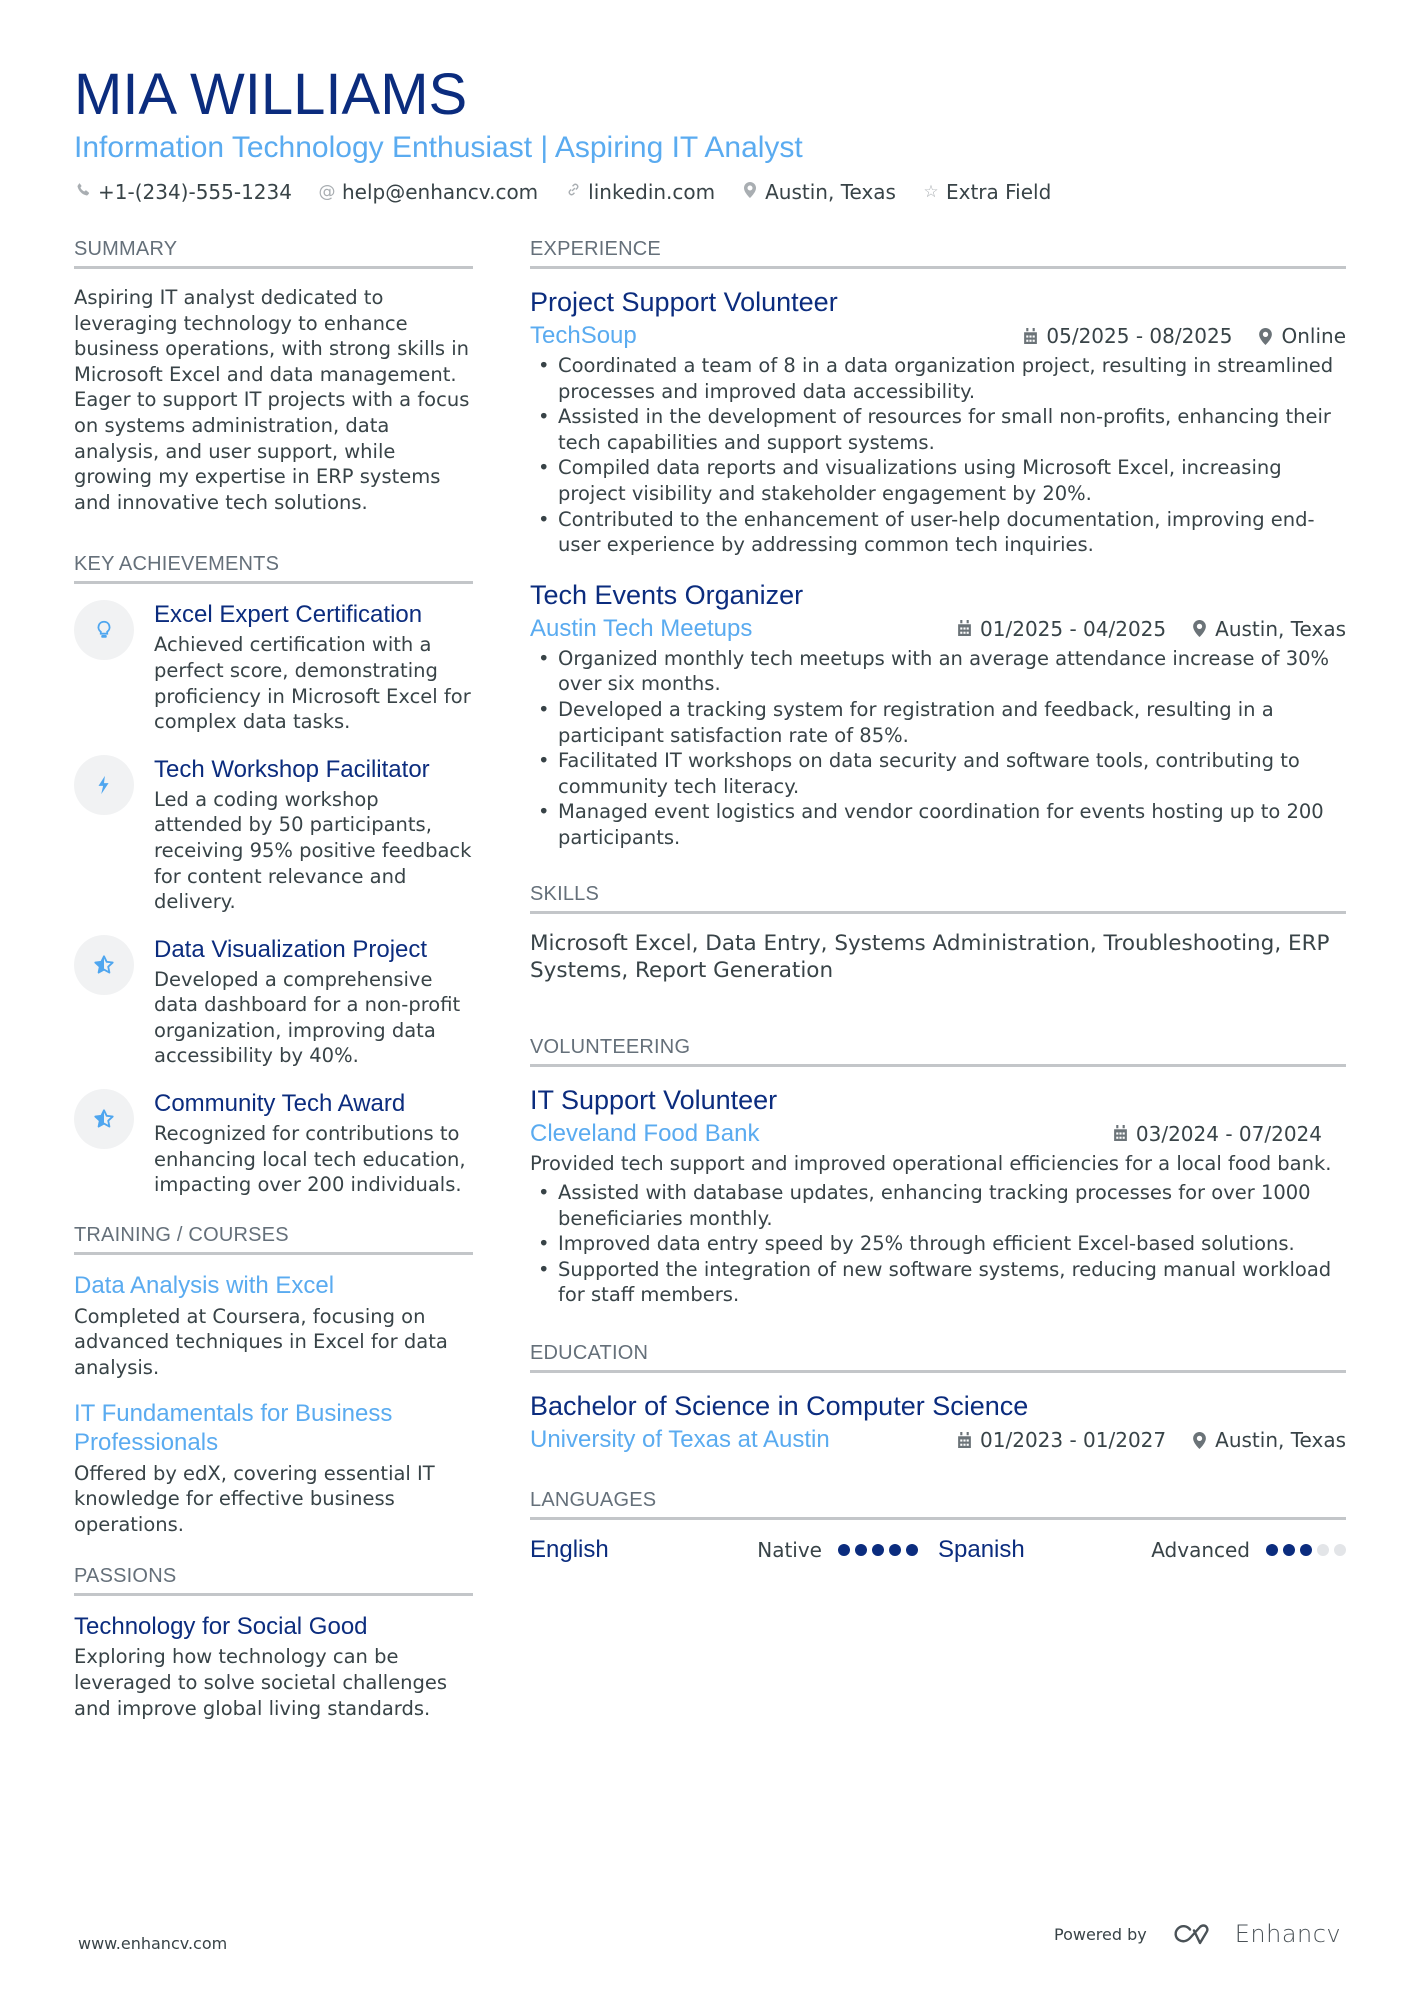 This screenshot has height=1995, width=1410. Describe the element at coordinates (273, 253) in the screenshot. I see `section-title-summary: SUMMARY` at that location.